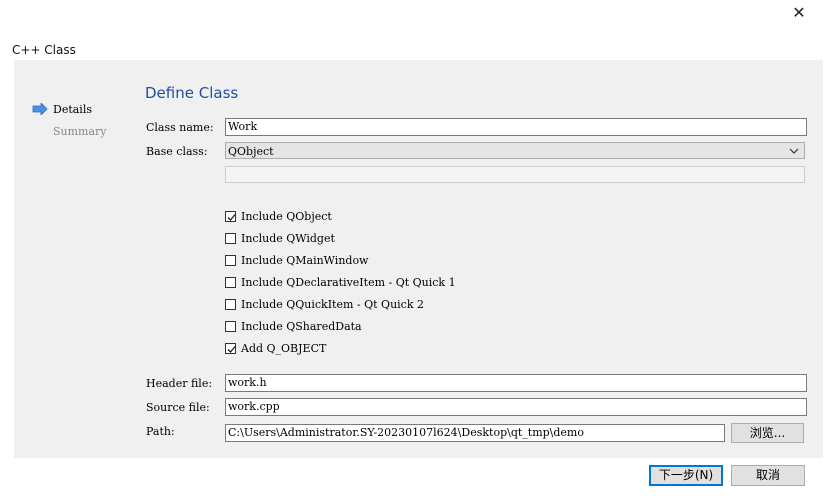 The width and height of the screenshot is (825, 503). I want to click on chevron-down-icon, so click(794, 151).